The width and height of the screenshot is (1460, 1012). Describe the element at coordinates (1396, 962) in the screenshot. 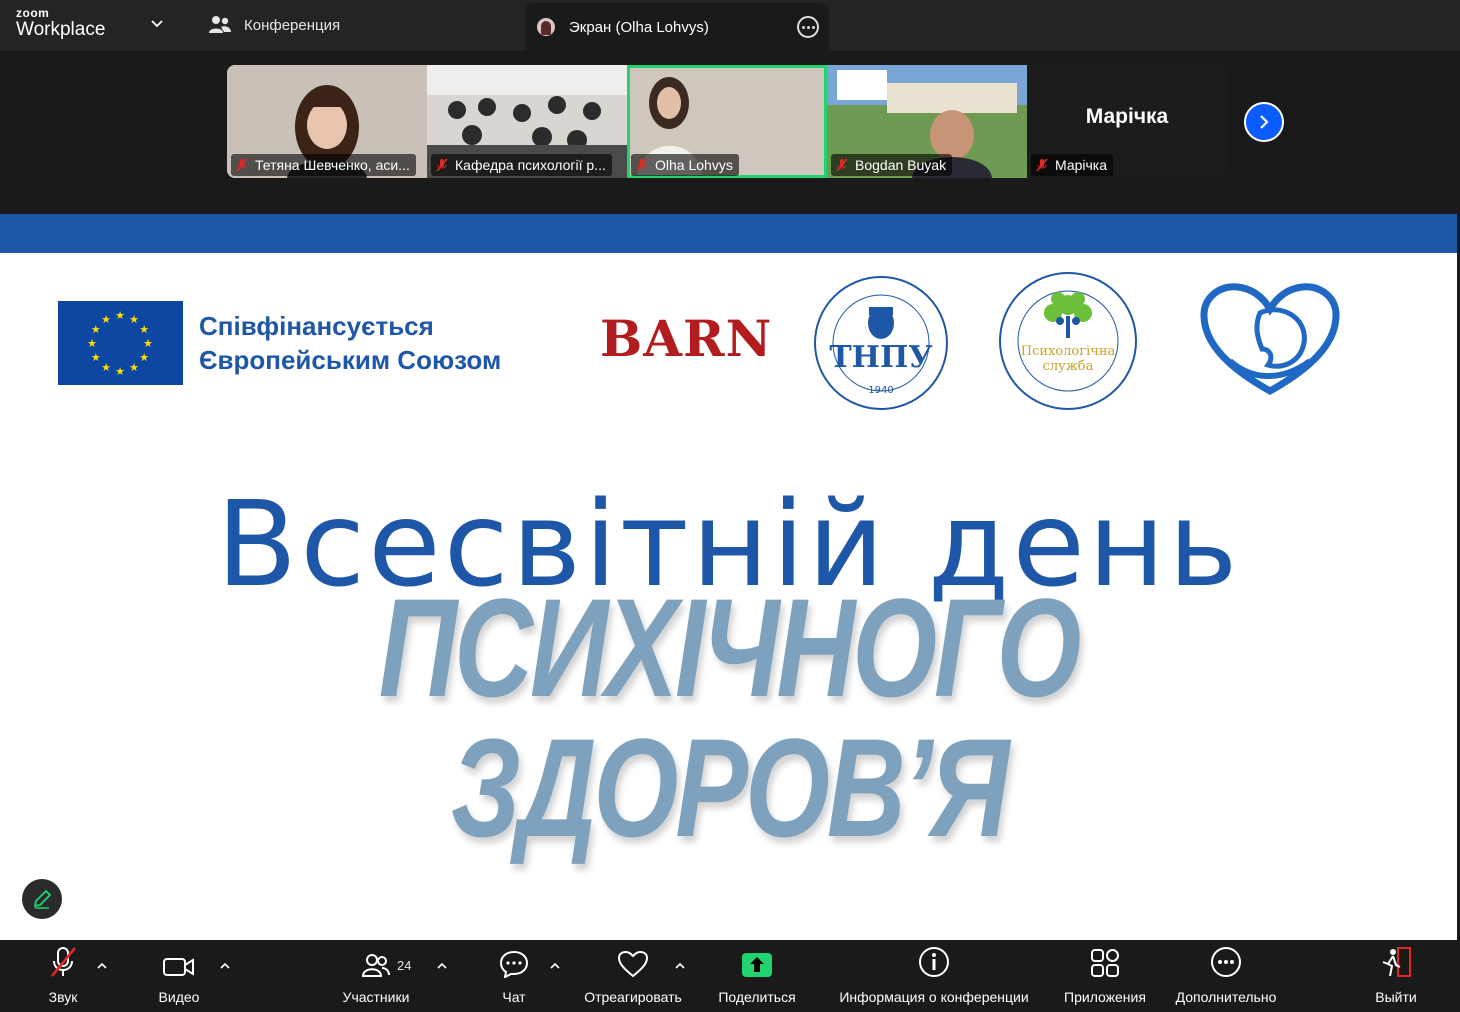

I see `leave-door-icon` at that location.